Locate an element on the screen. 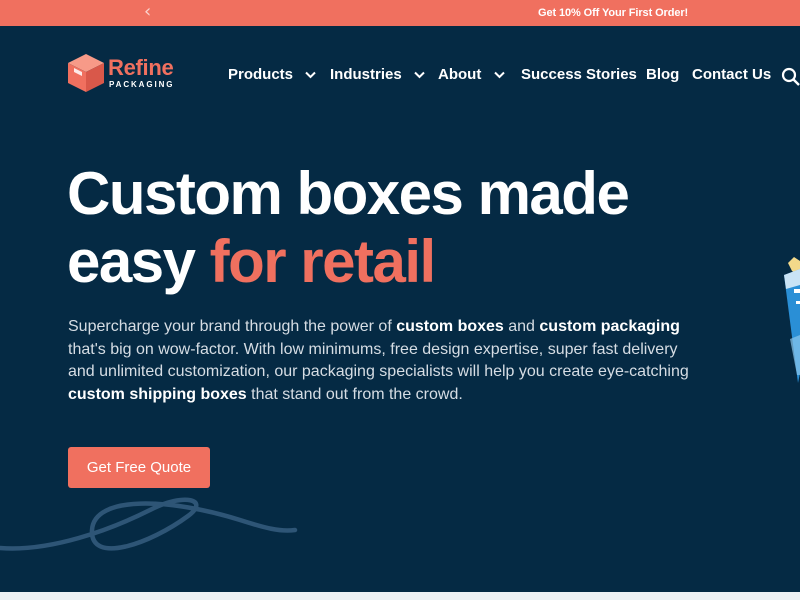 The image size is (800, 600). hero-title-accent: for retail is located at coordinates (323, 261).